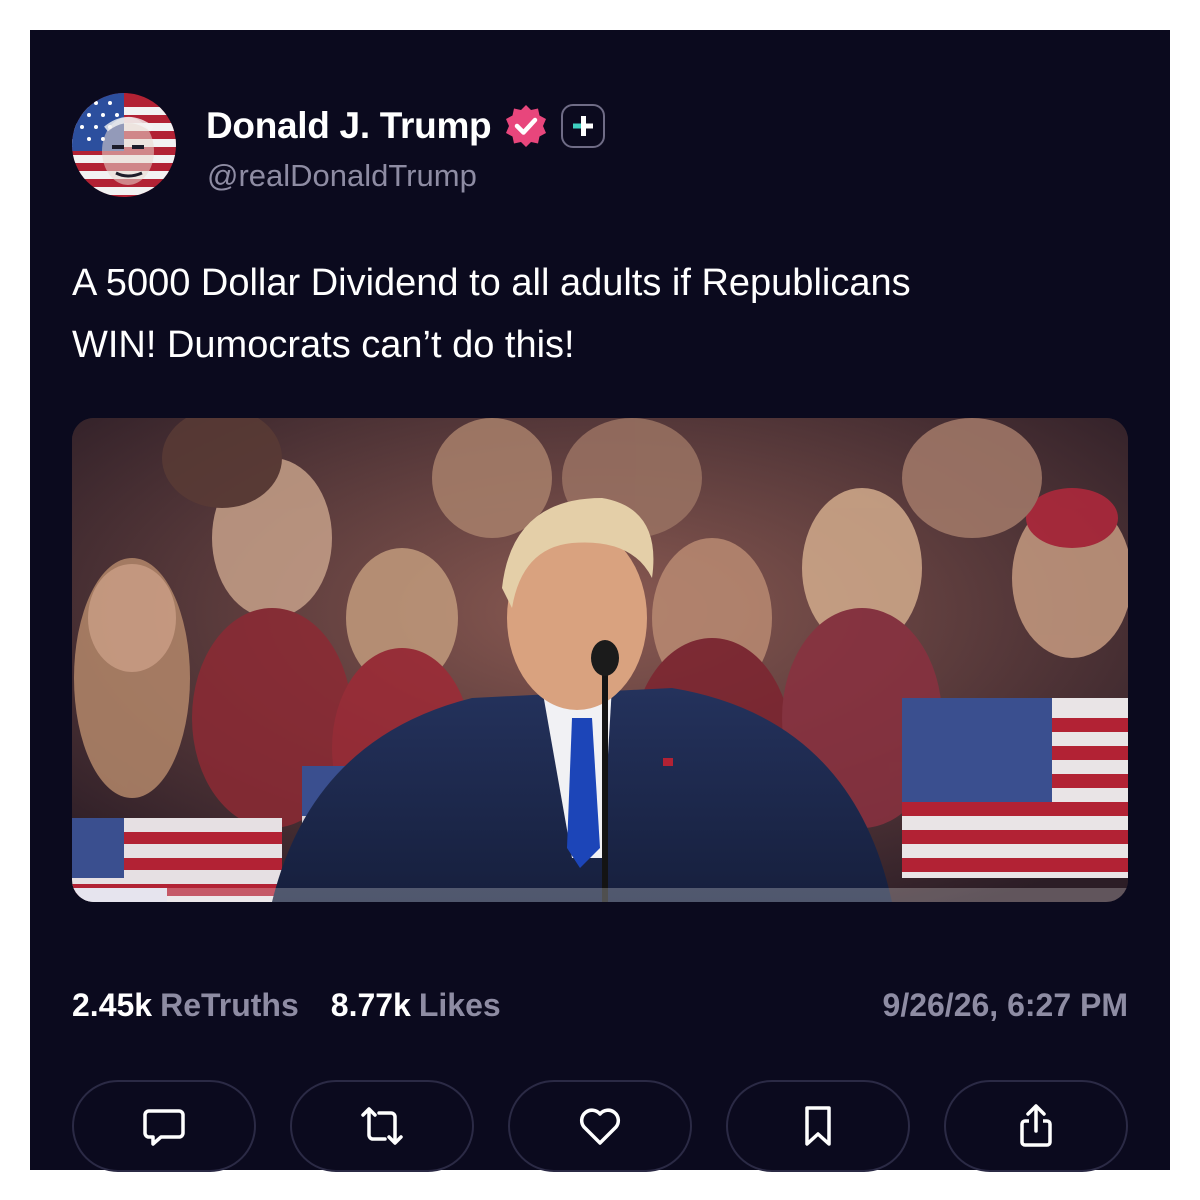 The width and height of the screenshot is (1200, 1200). I want to click on plus-badge-icon, so click(583, 126).